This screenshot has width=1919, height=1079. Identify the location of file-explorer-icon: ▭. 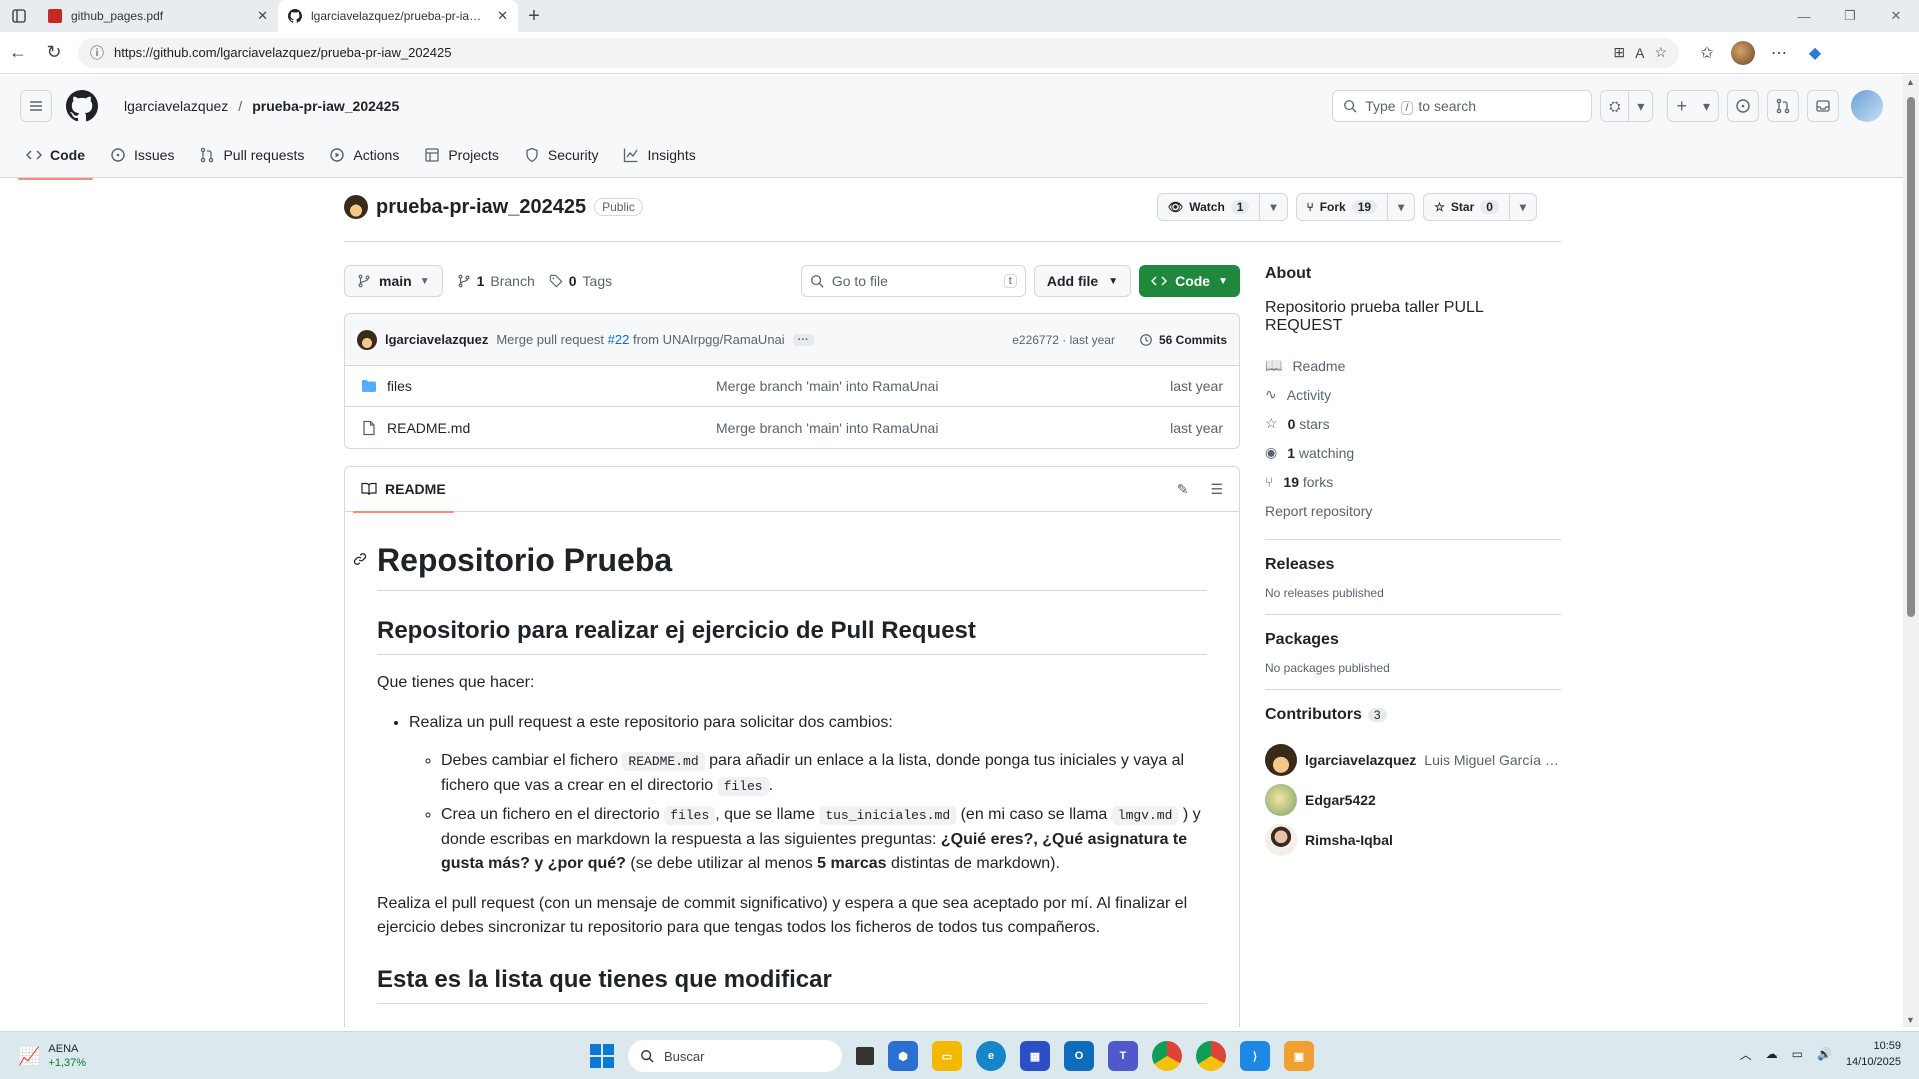
(947, 1056).